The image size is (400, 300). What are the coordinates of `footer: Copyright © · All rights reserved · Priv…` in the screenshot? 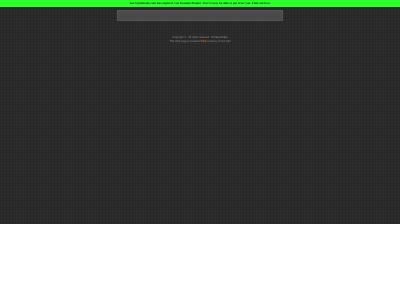 It's located at (200, 40).